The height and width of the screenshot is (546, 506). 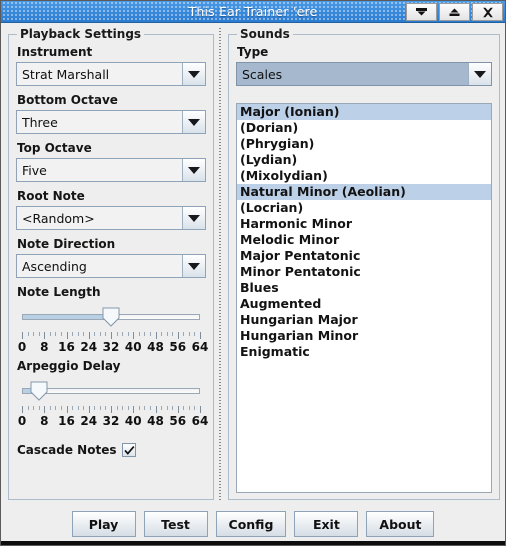 What do you see at coordinates (175, 524) in the screenshot?
I see `test-button: Test` at bounding box center [175, 524].